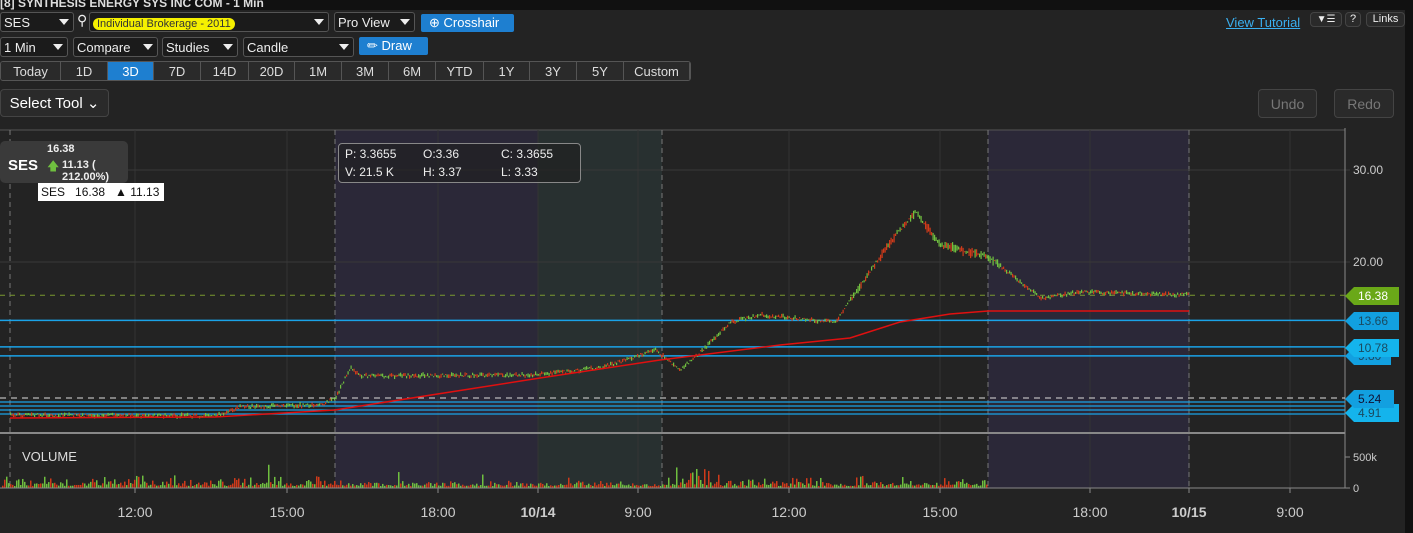 This screenshot has width=1413, height=533. Describe the element at coordinates (467, 23) in the screenshot. I see `crosshair-button: ⊕ Crosshair` at that location.